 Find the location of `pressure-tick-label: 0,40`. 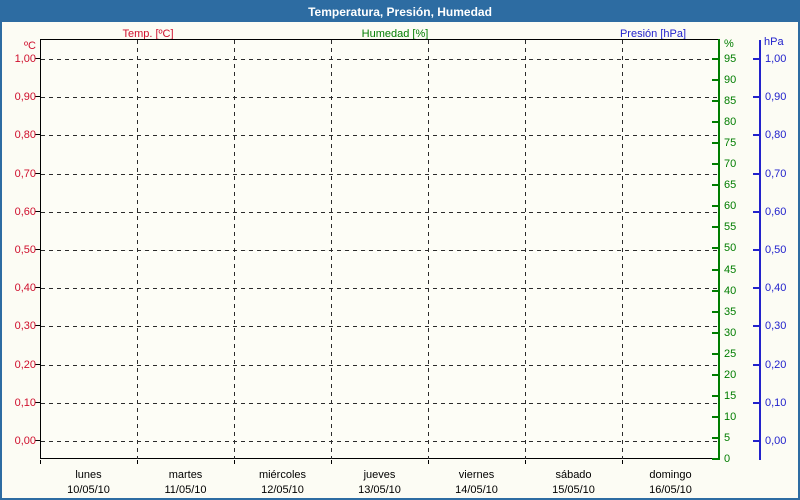

pressure-tick-label: 0,40 is located at coordinates (776, 288).